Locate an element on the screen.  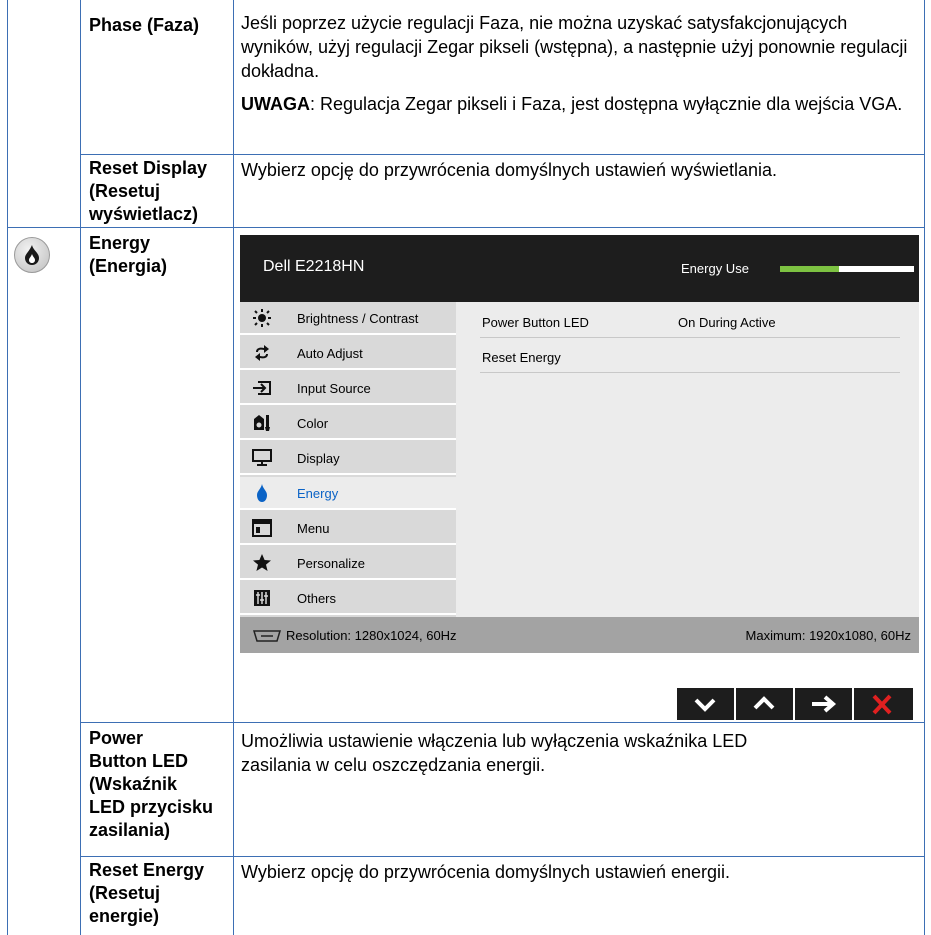
osd-header: Dell E2218HN Energy Use is located at coordinates (579, 268).